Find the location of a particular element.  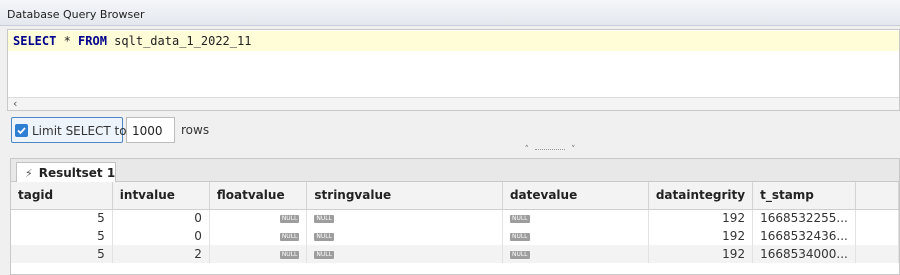

column-header-datevalue: datevalue is located at coordinates (575, 196).